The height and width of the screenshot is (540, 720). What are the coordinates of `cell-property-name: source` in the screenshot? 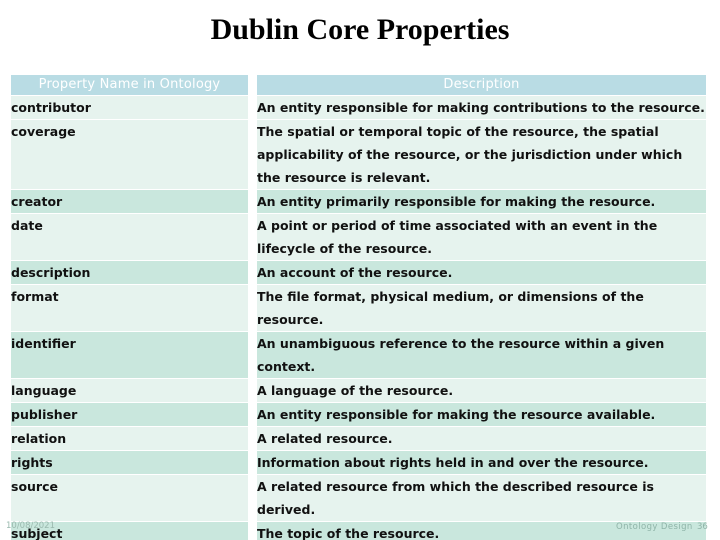 It's located at (129, 498).